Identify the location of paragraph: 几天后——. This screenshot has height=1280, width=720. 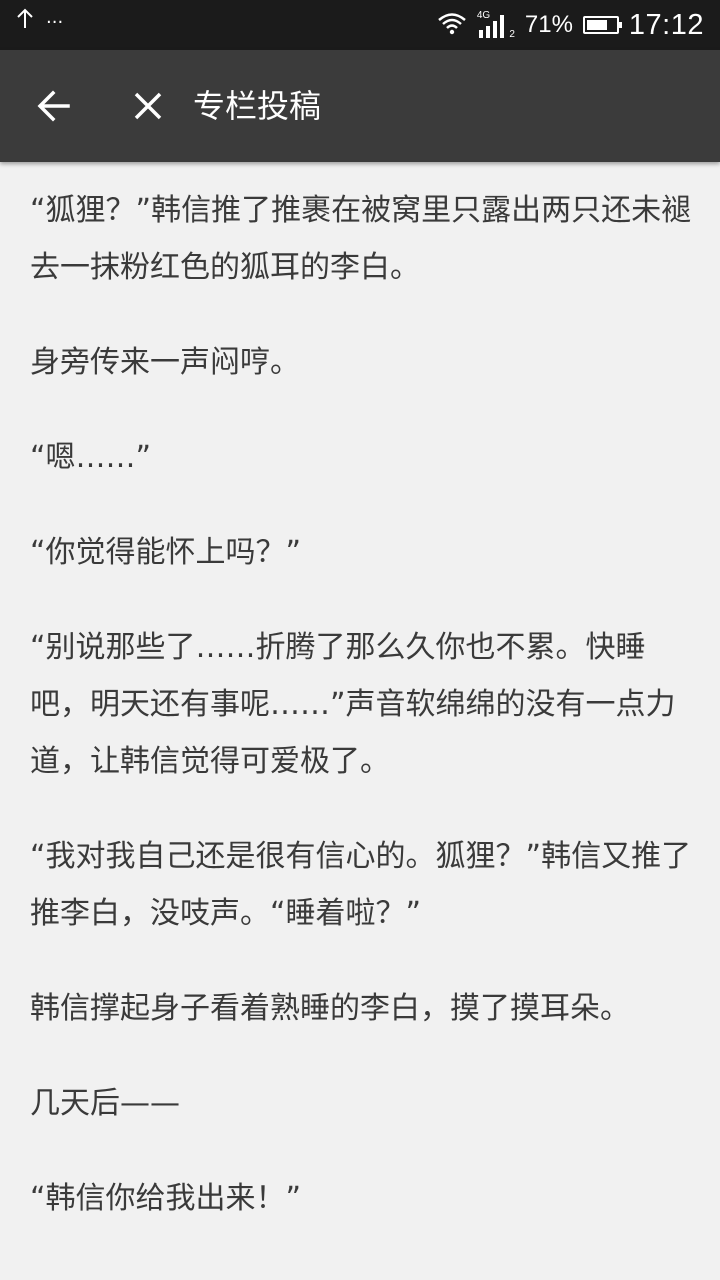
(105, 1103).